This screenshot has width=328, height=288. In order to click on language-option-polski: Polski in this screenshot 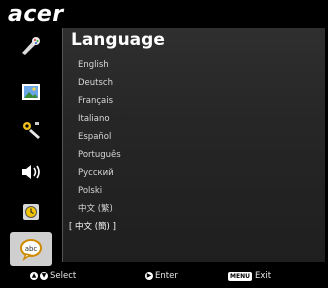, I will do `click(194, 191)`.